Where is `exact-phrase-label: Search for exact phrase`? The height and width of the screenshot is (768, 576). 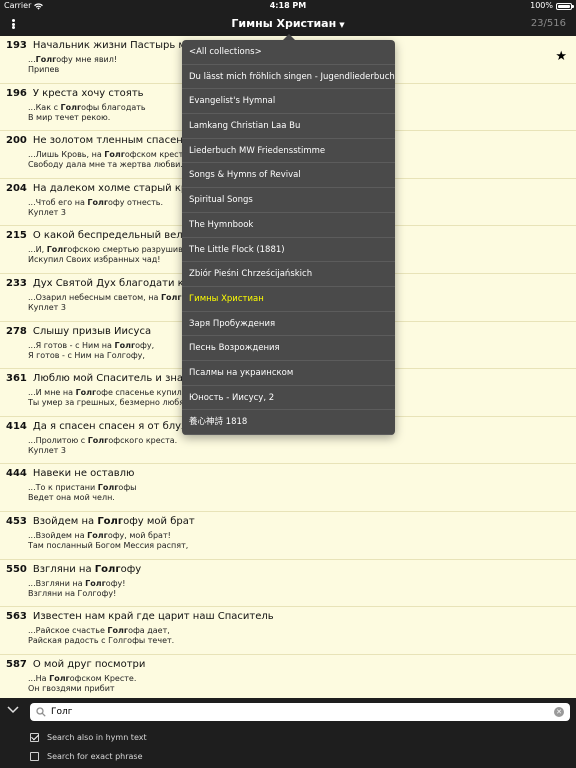 exact-phrase-label: Search for exact phrase is located at coordinates (95, 756).